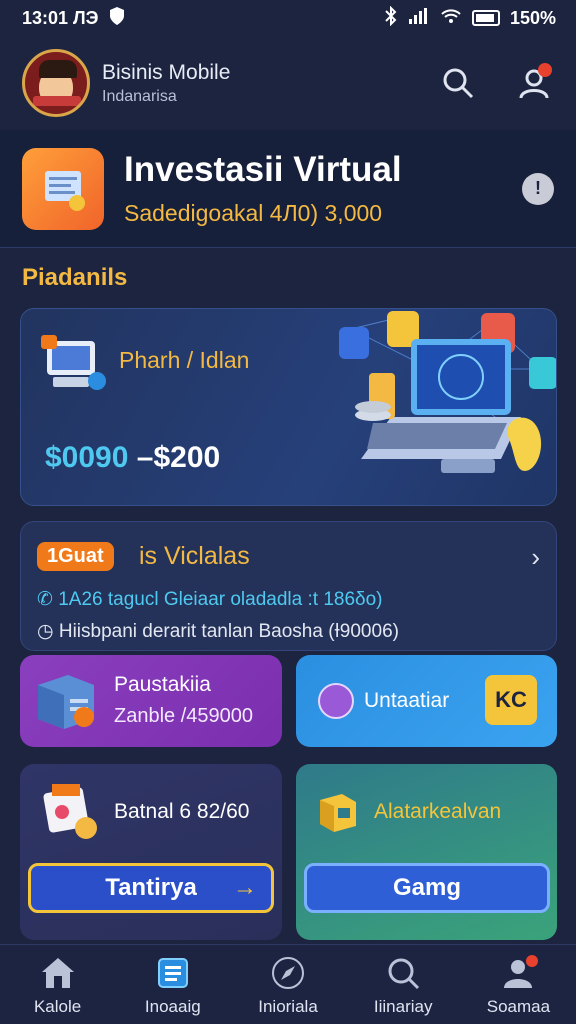 Image resolution: width=576 pixels, height=1024 pixels. What do you see at coordinates (75, 277) in the screenshot?
I see `section-label: Piadanils` at bounding box center [75, 277].